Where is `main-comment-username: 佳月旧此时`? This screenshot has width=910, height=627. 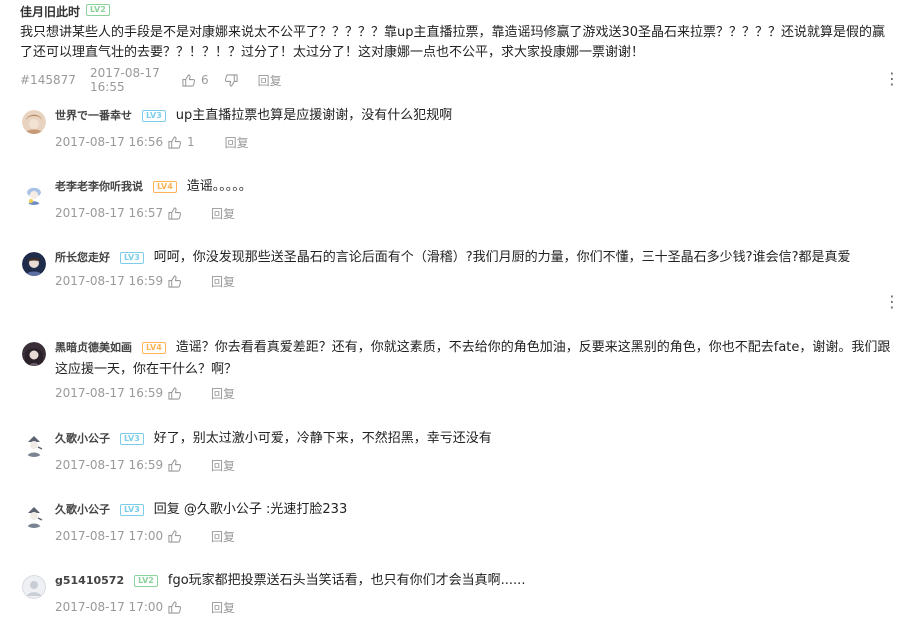
main-comment-username: 佳月旧此时 is located at coordinates (50, 11).